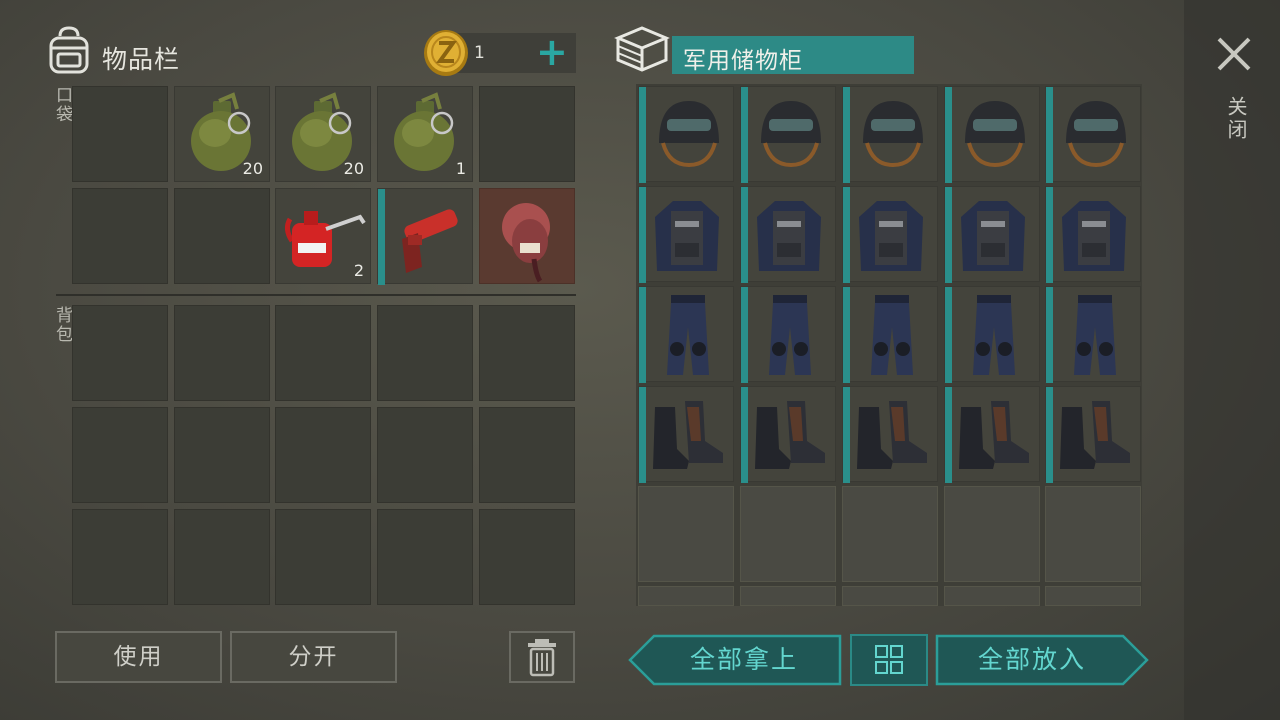 The height and width of the screenshot is (720, 1280). What do you see at coordinates (1031, 659) in the screenshot?
I see `put-all-label: 全部放入` at bounding box center [1031, 659].